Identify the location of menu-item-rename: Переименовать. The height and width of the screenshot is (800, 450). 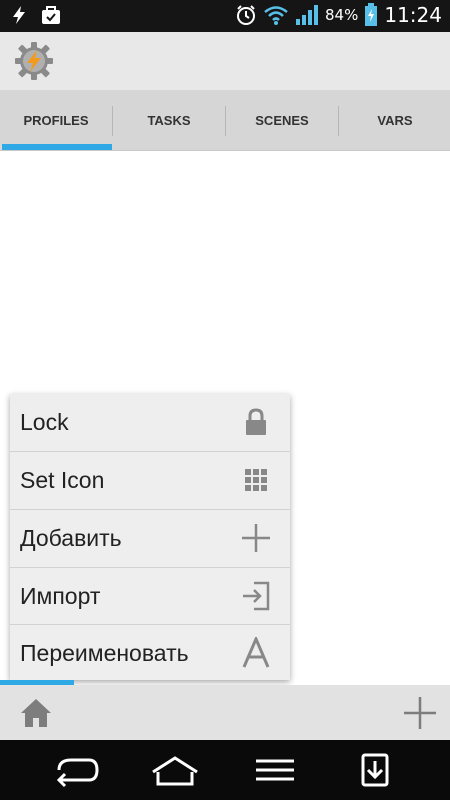
(150, 653).